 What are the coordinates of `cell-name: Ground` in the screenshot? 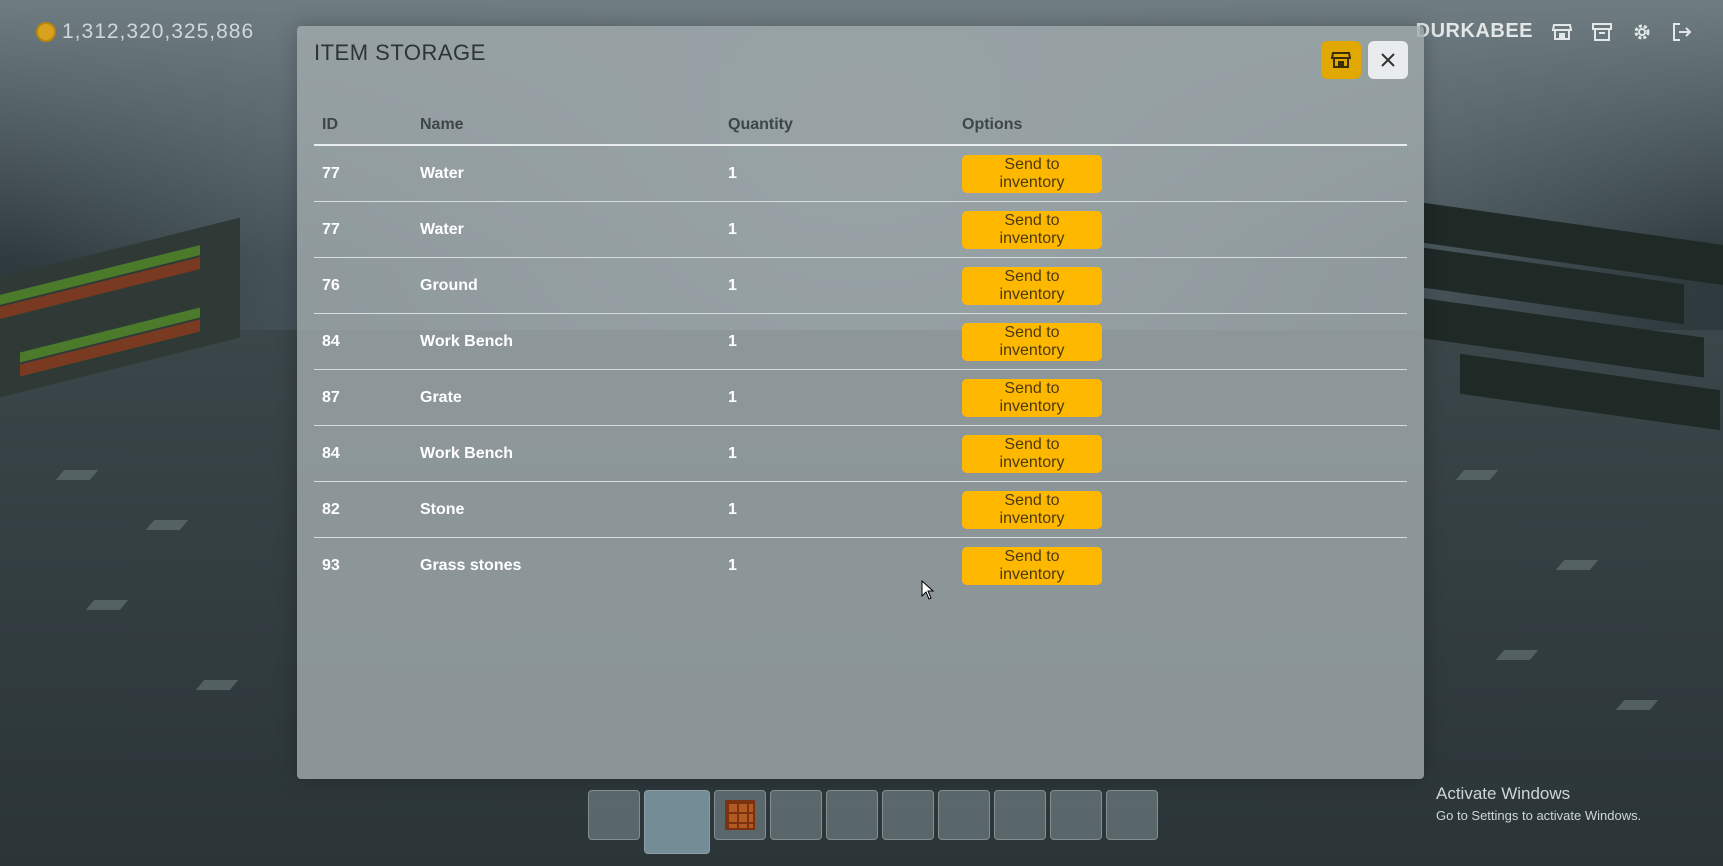 It's located at (566, 285).